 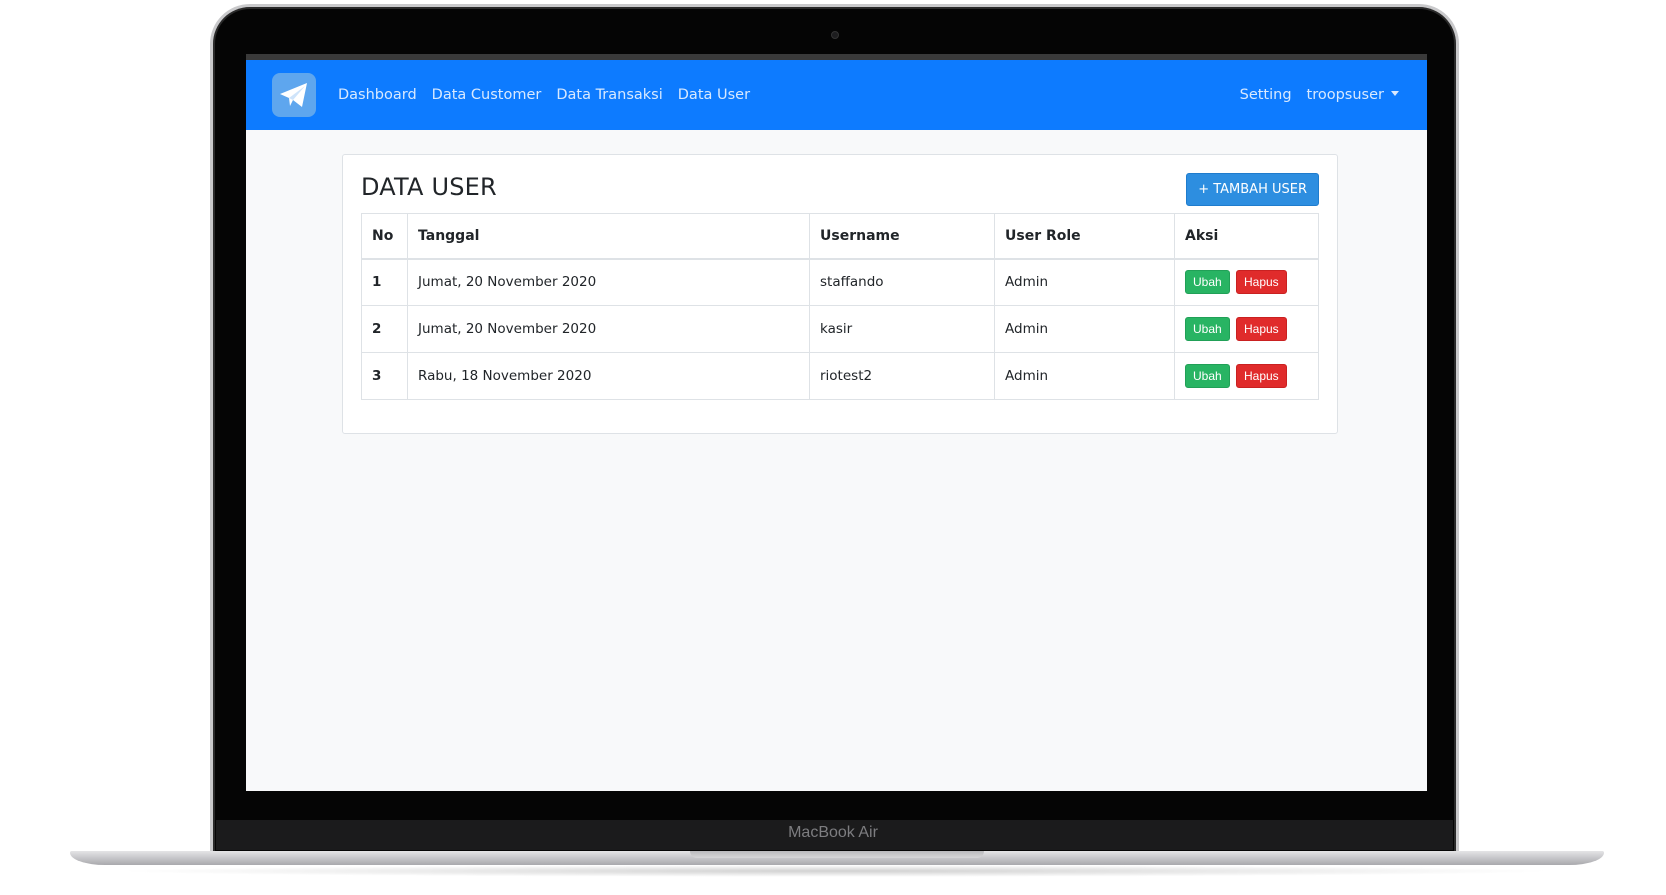 I want to click on paper-plane-icon, so click(x=293, y=95).